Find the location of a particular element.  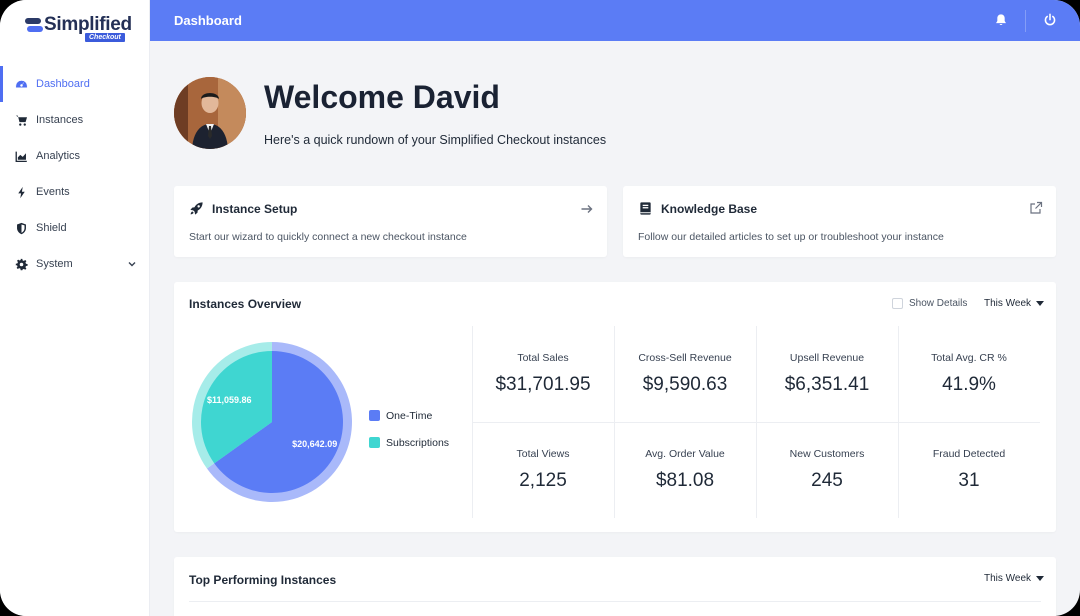

stat-new-customers: New Customers 245 is located at coordinates (827, 470).